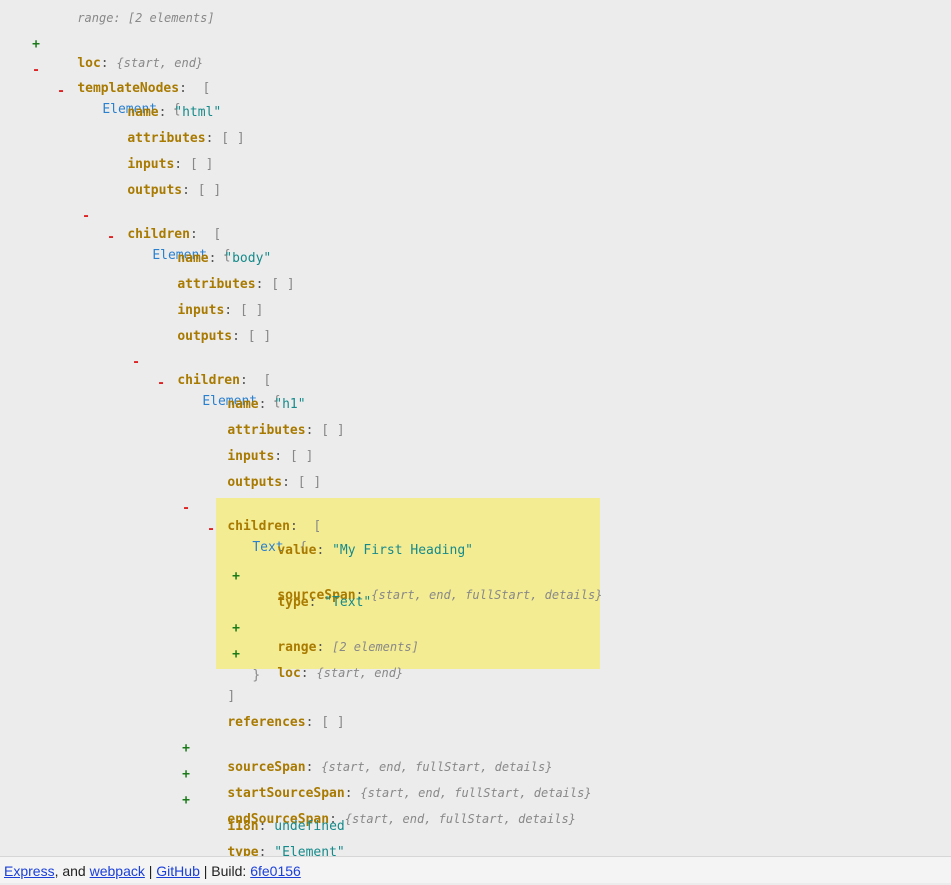 This screenshot has width=951, height=885. I want to click on footer-text: , and, so click(72, 871).